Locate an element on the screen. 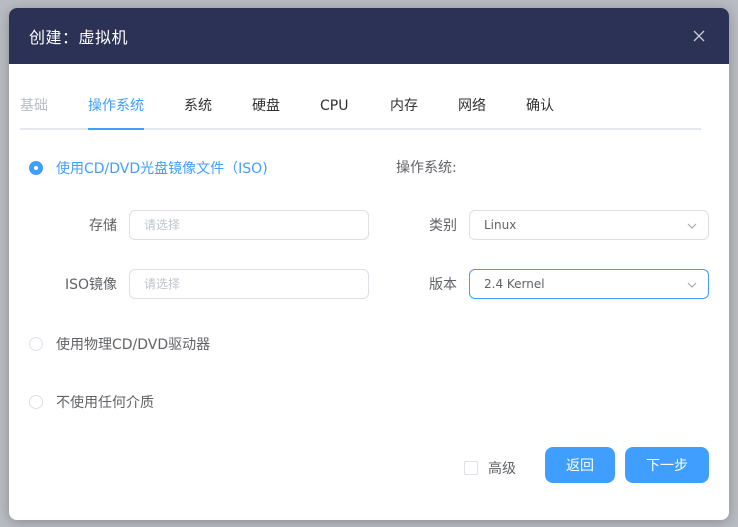 This screenshot has height=527, width=738. radio-indicator-none is located at coordinates (36, 402).